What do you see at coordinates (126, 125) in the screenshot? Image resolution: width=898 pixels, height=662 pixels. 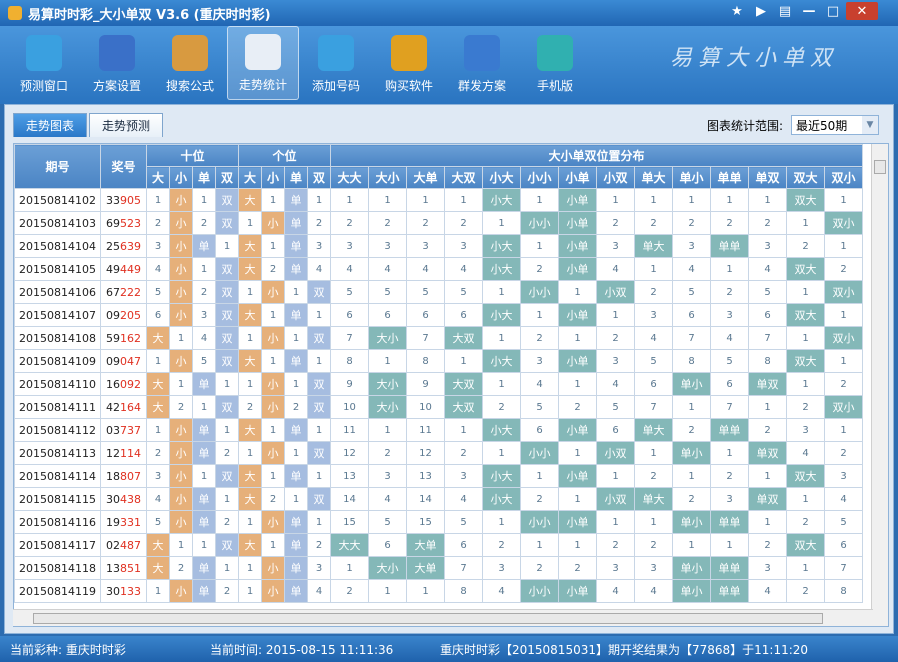 I see `tab-trend-predict: 走势预测` at bounding box center [126, 125].